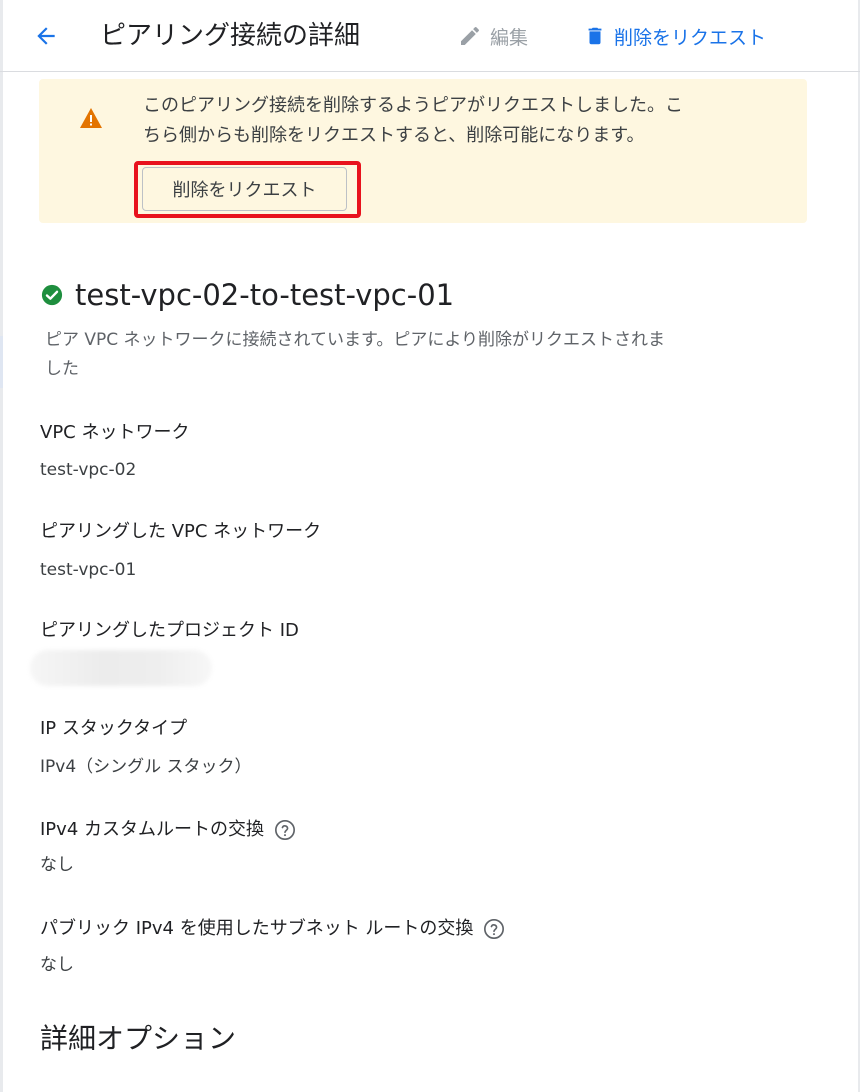 This screenshot has width=860, height=1092. Describe the element at coordinates (690, 37) in the screenshot. I see `request-delete-label: 削除をリクエスト` at that location.